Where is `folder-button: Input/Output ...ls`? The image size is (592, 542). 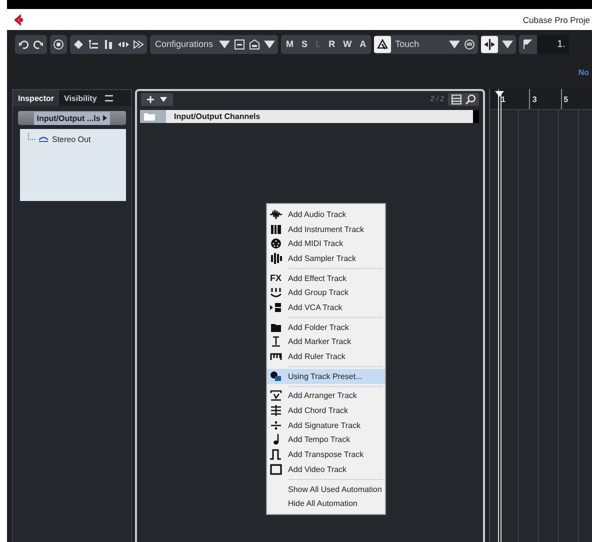
folder-button: Input/Output ...ls is located at coordinates (72, 118).